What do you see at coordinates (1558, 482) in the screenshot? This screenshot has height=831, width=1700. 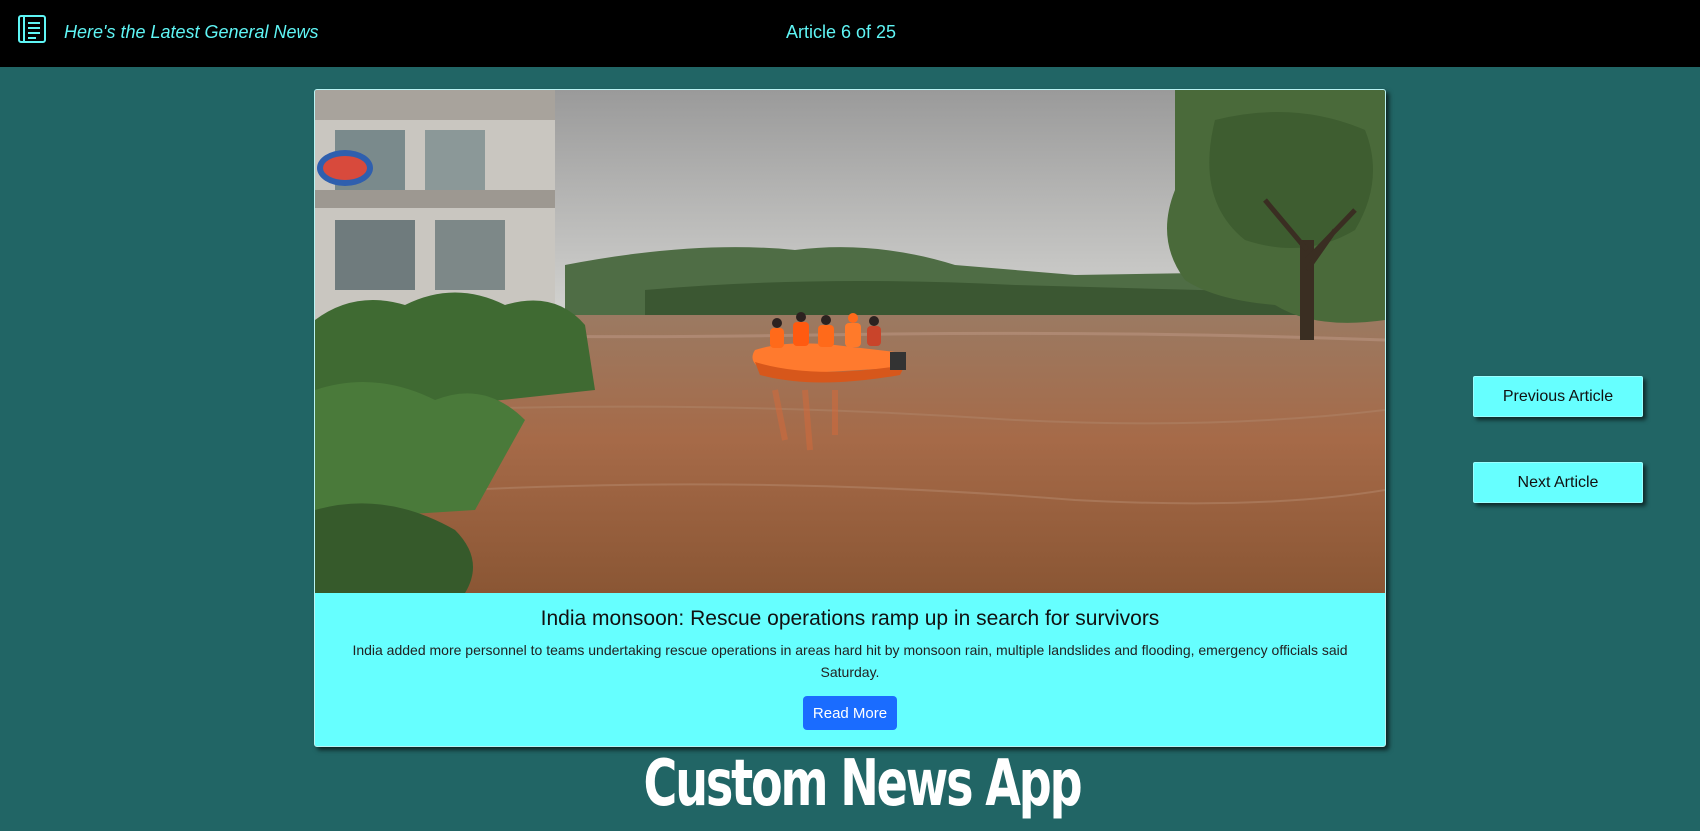 I see `next-article-button: Next Article` at bounding box center [1558, 482].